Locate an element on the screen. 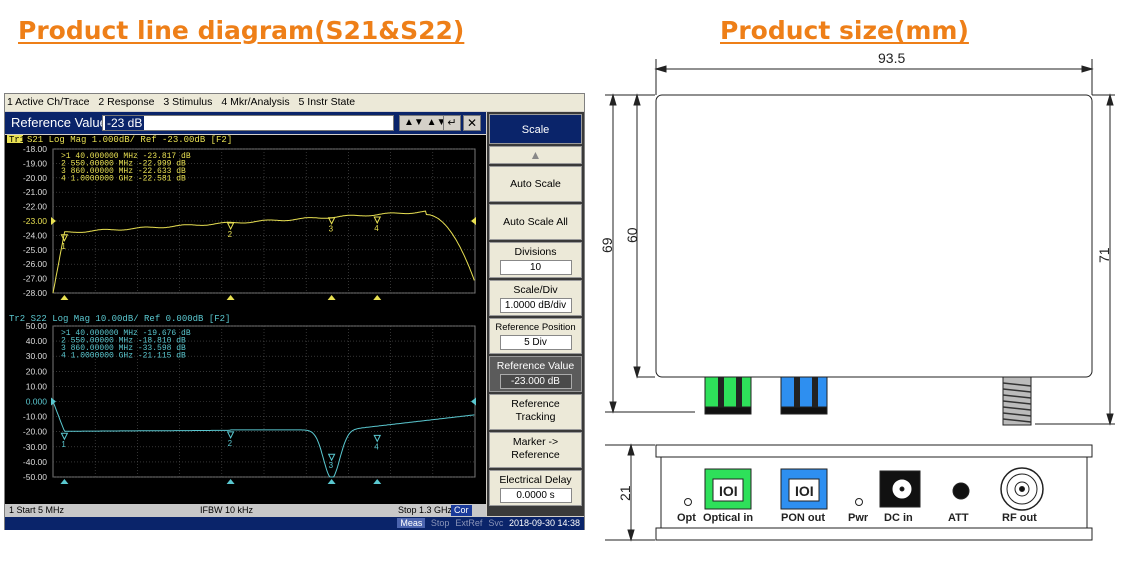  entry-input: -23 dB is located at coordinates (248, 123).